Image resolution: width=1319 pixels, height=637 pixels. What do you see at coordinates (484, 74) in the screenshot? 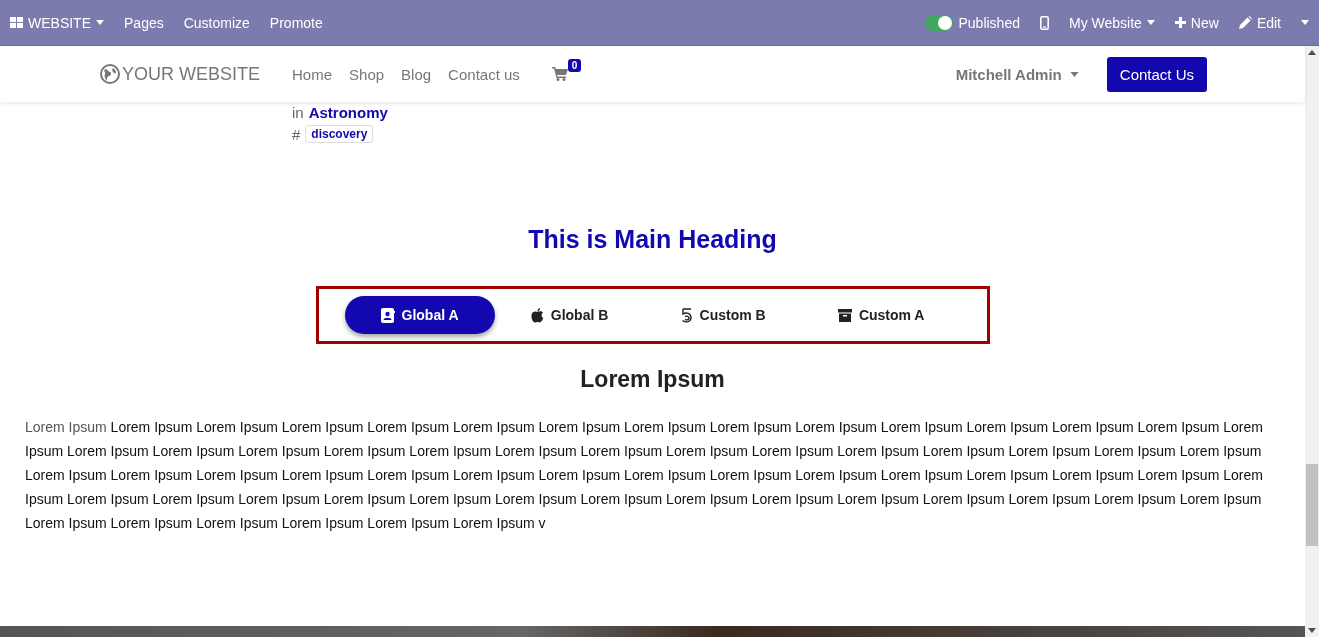
I see `nav-link: Contact us` at bounding box center [484, 74].